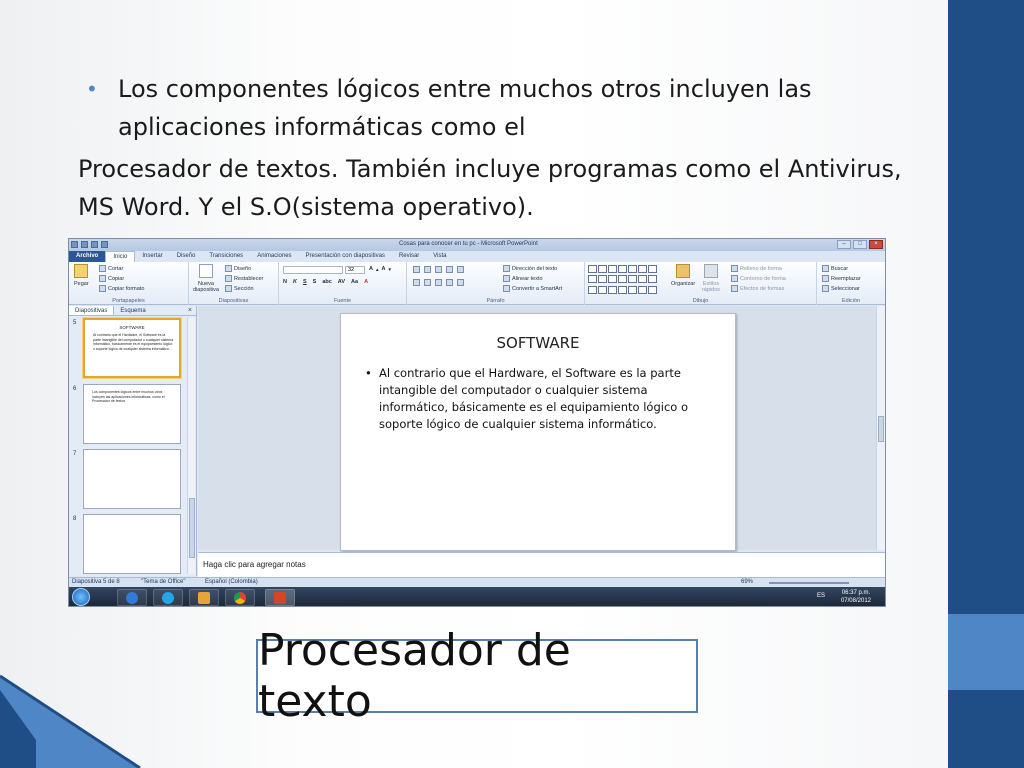 The image size is (1024, 768). I want to click on status-zoom: 69%, so click(747, 582).